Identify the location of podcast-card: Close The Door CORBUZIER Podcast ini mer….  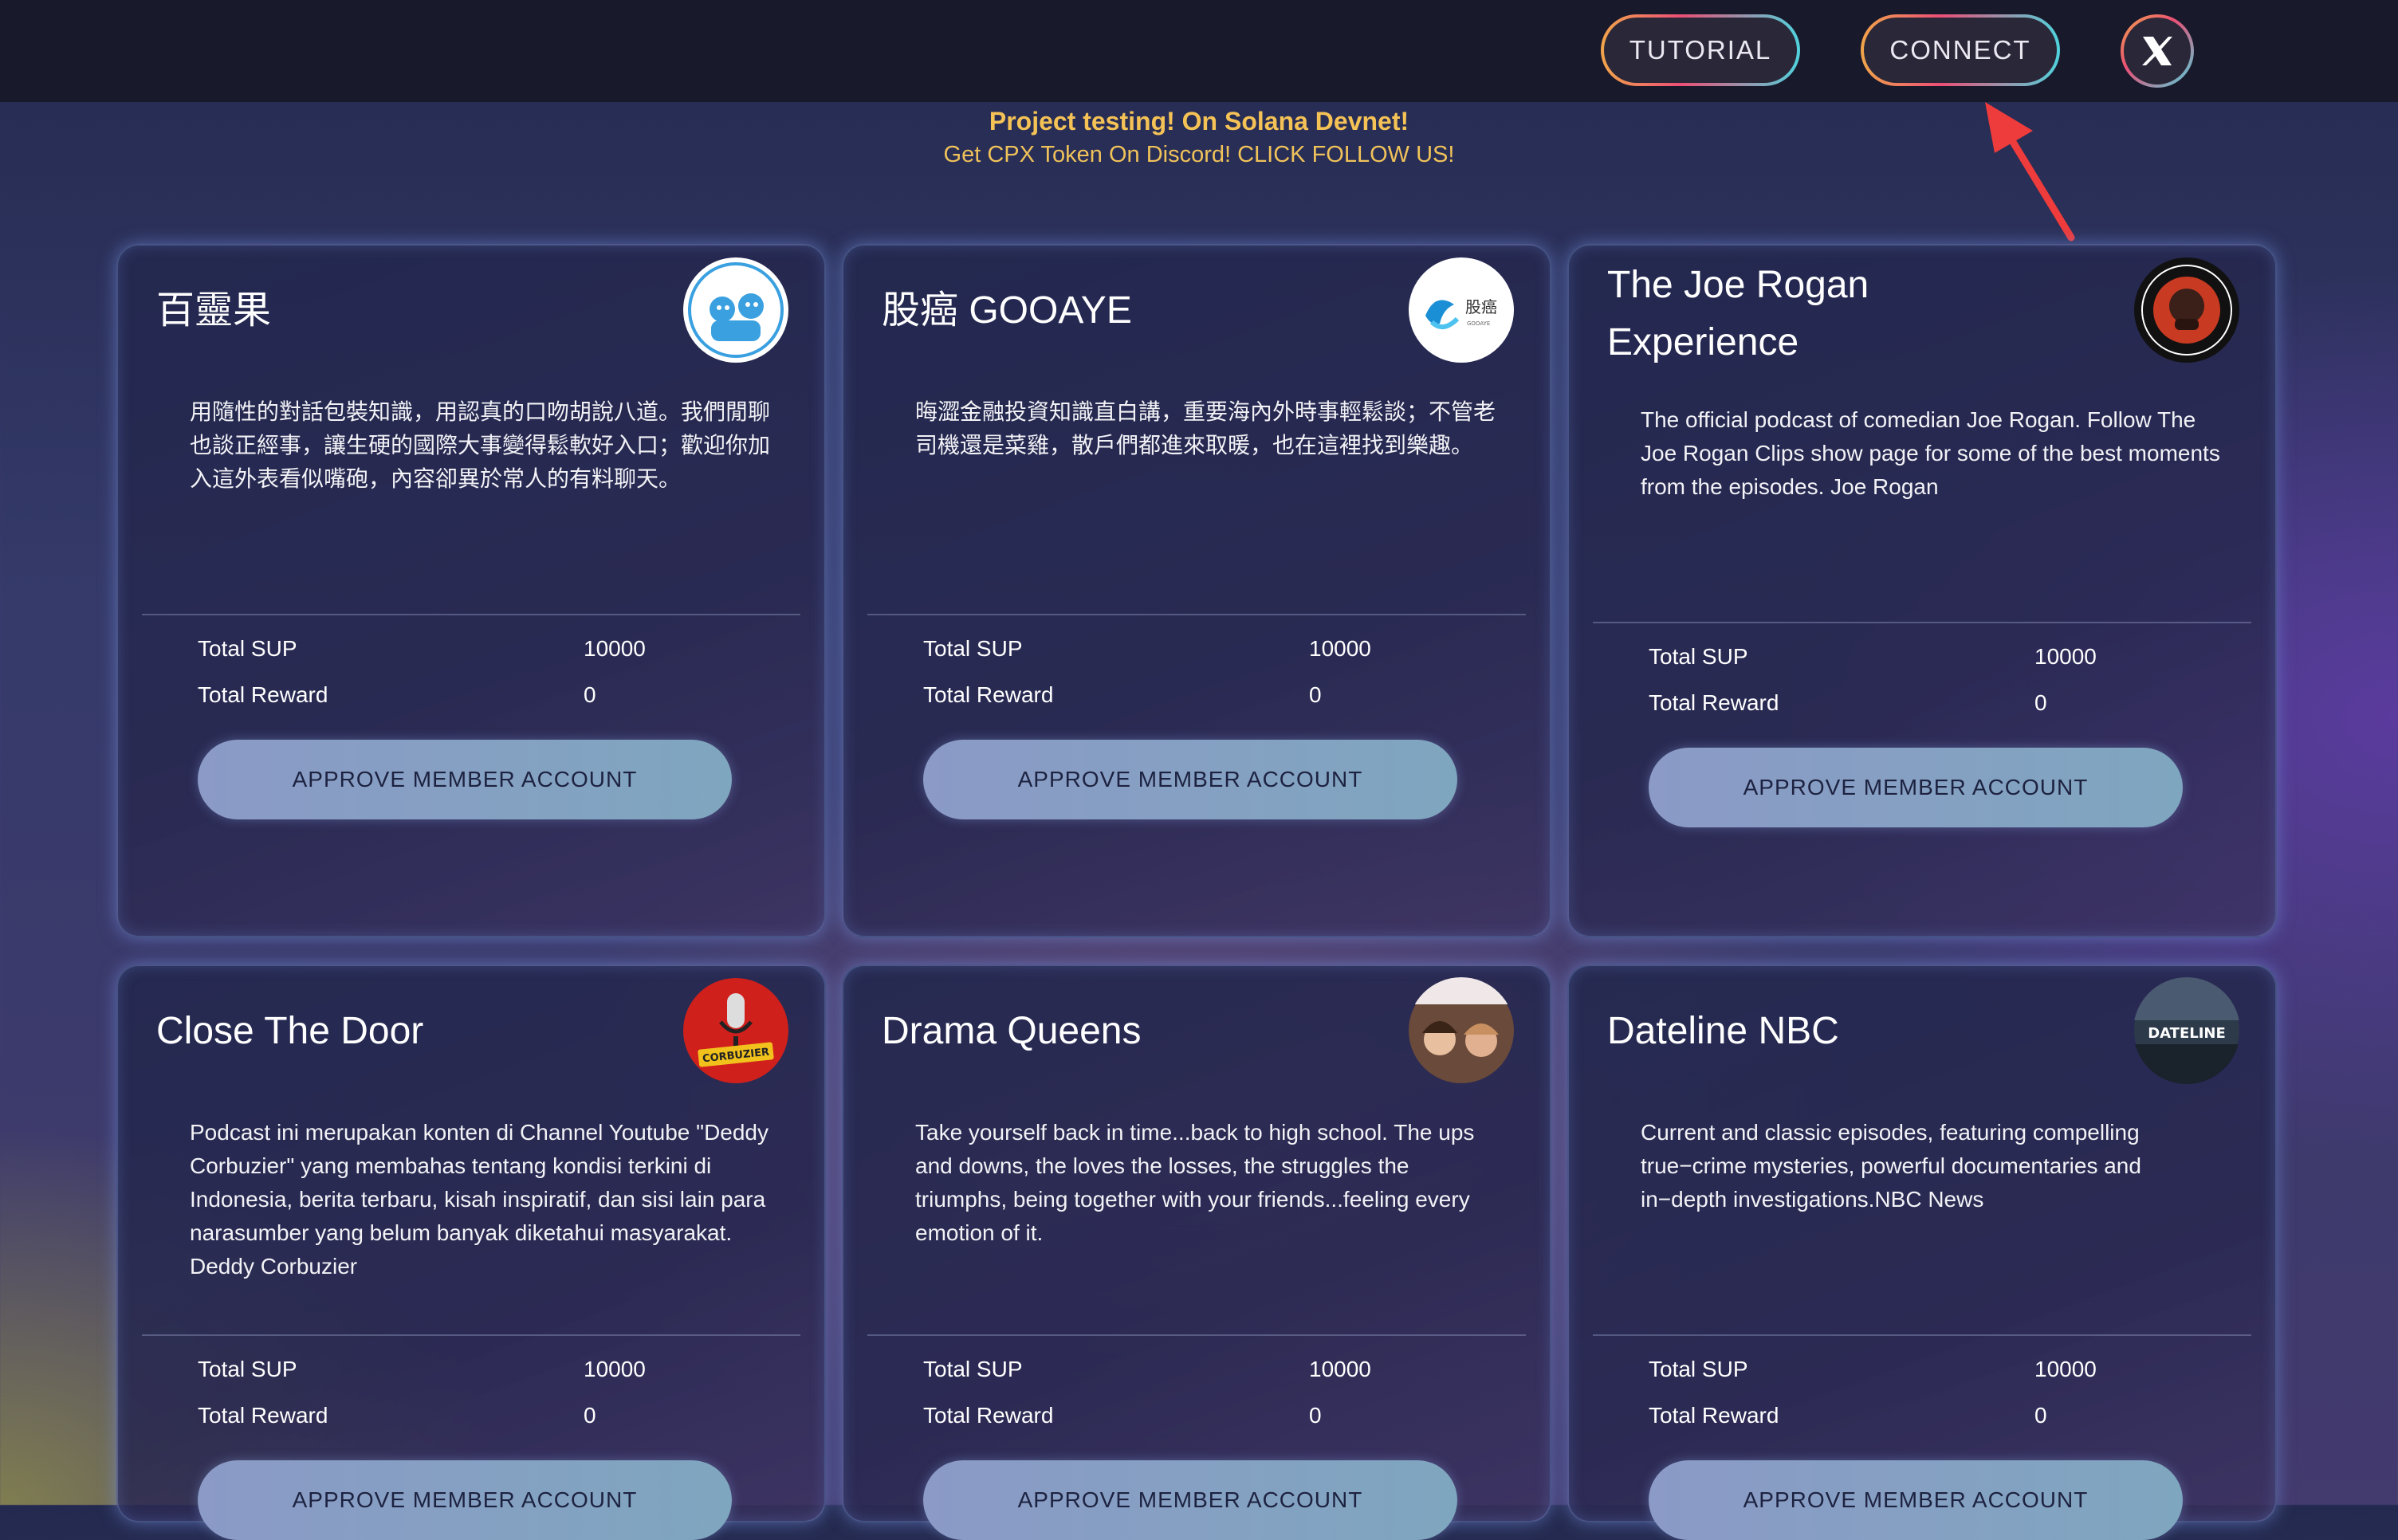
(471, 1252).